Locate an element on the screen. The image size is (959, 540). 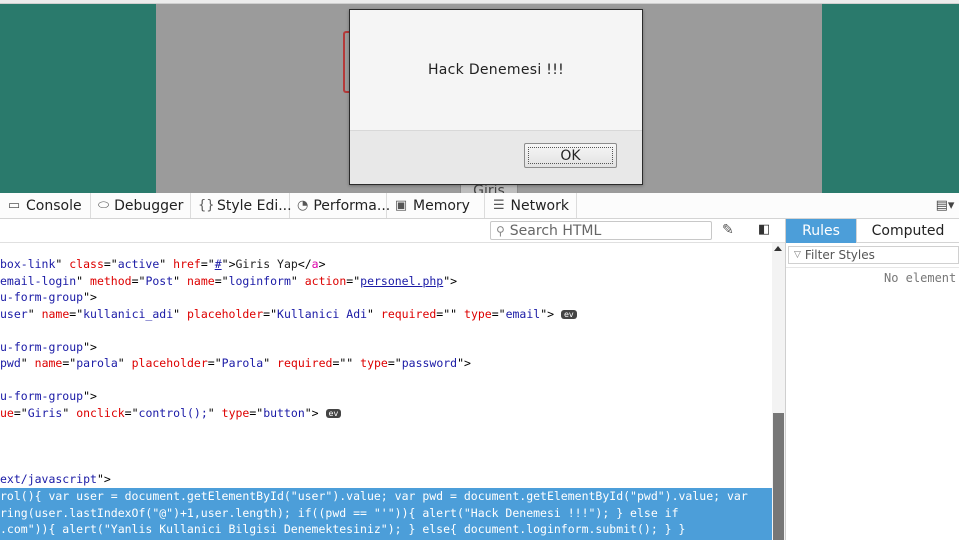
dock-icon: ▤▾ is located at coordinates (945, 205).